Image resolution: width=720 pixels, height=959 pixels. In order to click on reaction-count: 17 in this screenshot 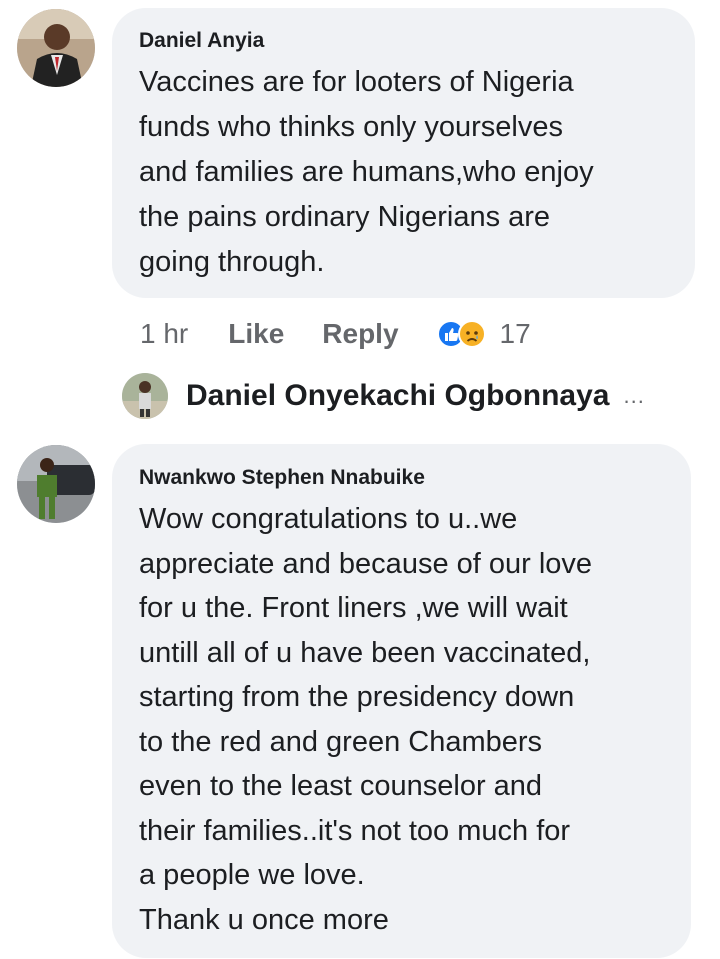, I will do `click(515, 333)`.